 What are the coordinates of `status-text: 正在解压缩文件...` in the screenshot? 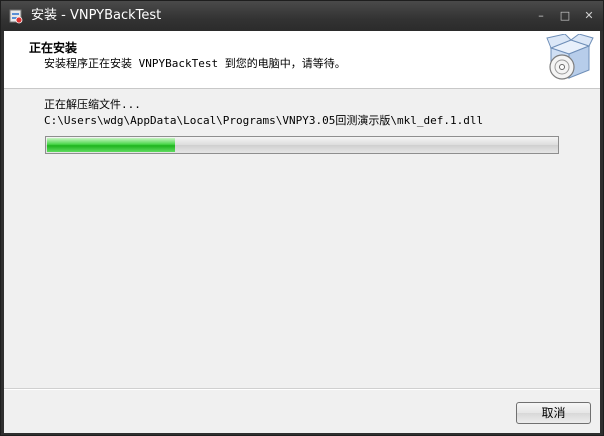 It's located at (92, 104).